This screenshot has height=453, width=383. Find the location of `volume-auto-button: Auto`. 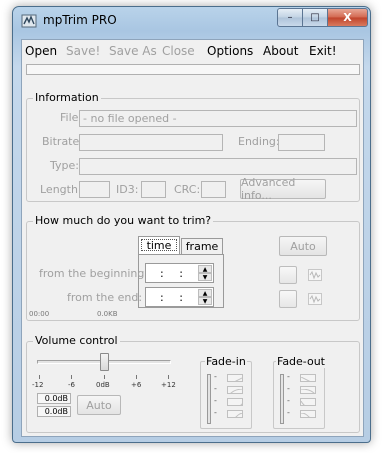

volume-auto-button: Auto is located at coordinates (99, 405).